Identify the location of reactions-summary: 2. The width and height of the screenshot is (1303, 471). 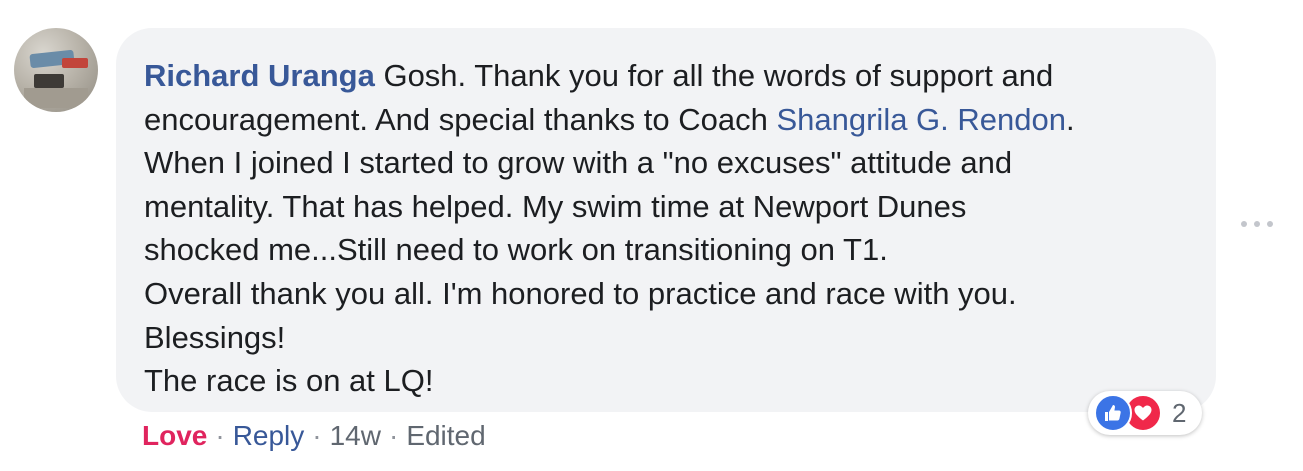
(1145, 413).